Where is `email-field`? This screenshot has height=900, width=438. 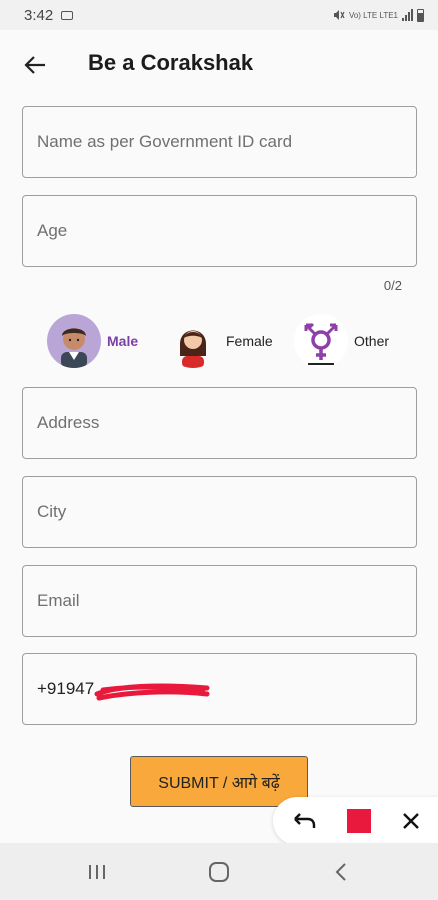 email-field is located at coordinates (219, 601).